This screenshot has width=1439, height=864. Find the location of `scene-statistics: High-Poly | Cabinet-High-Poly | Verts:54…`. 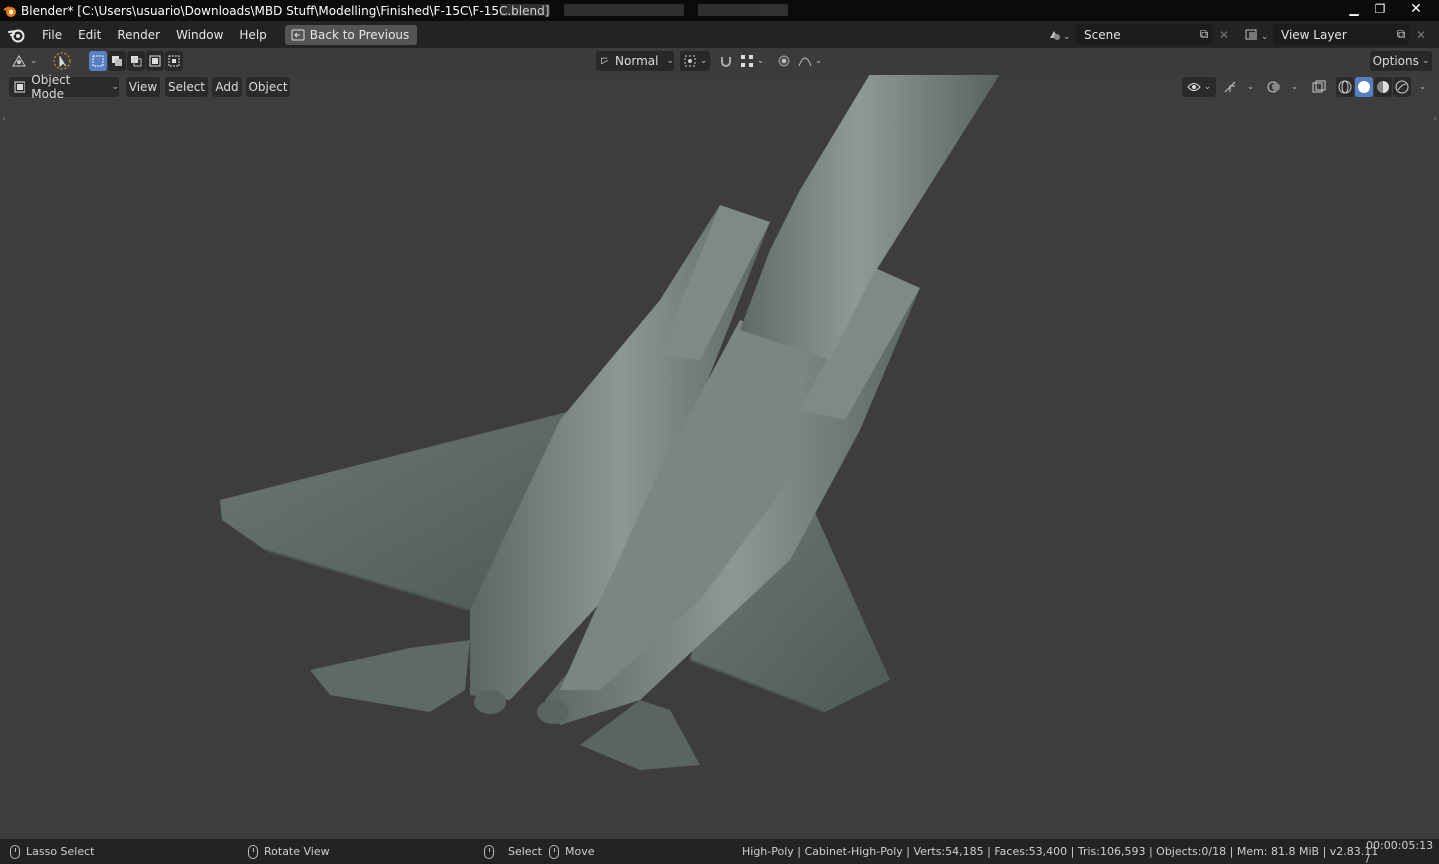

scene-statistics: High-Poly | Cabinet-High-Poly | Verts:54… is located at coordinates (1060, 851).